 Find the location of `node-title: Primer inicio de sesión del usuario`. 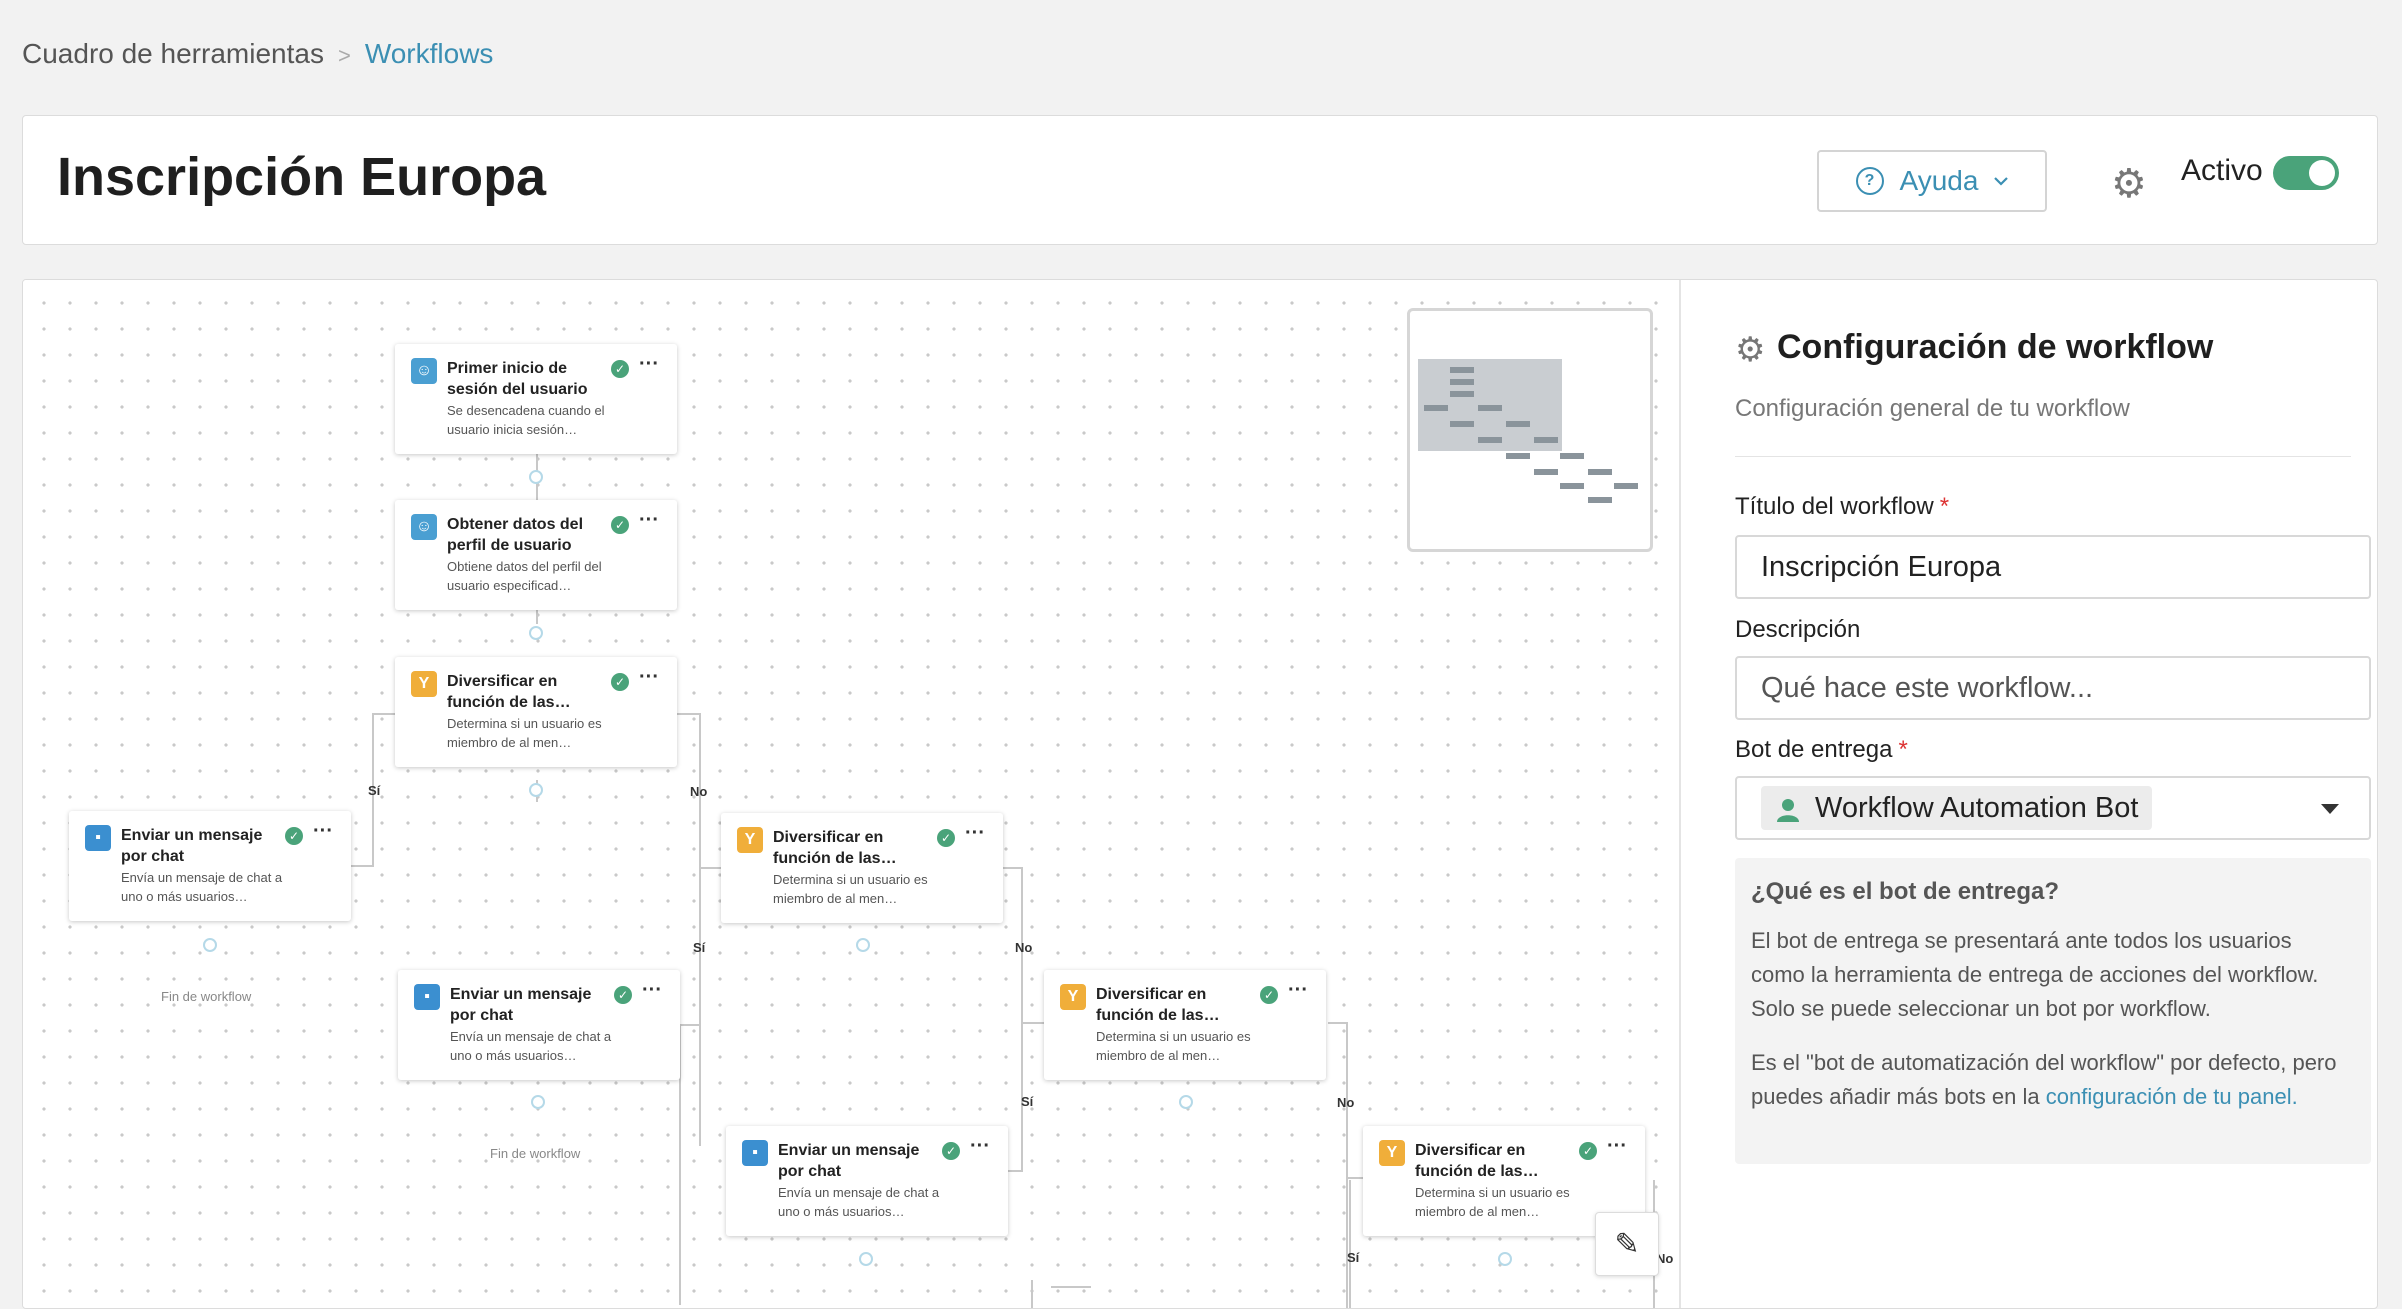

node-title: Primer inicio de sesión del usuario is located at coordinates (517, 379).